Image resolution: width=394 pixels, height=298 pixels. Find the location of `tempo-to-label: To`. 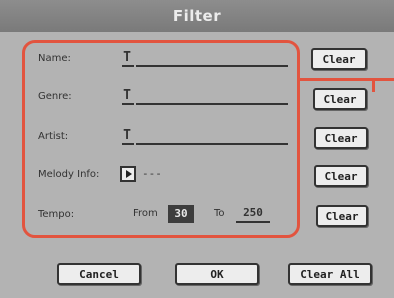

tempo-to-label: To is located at coordinates (219, 213).